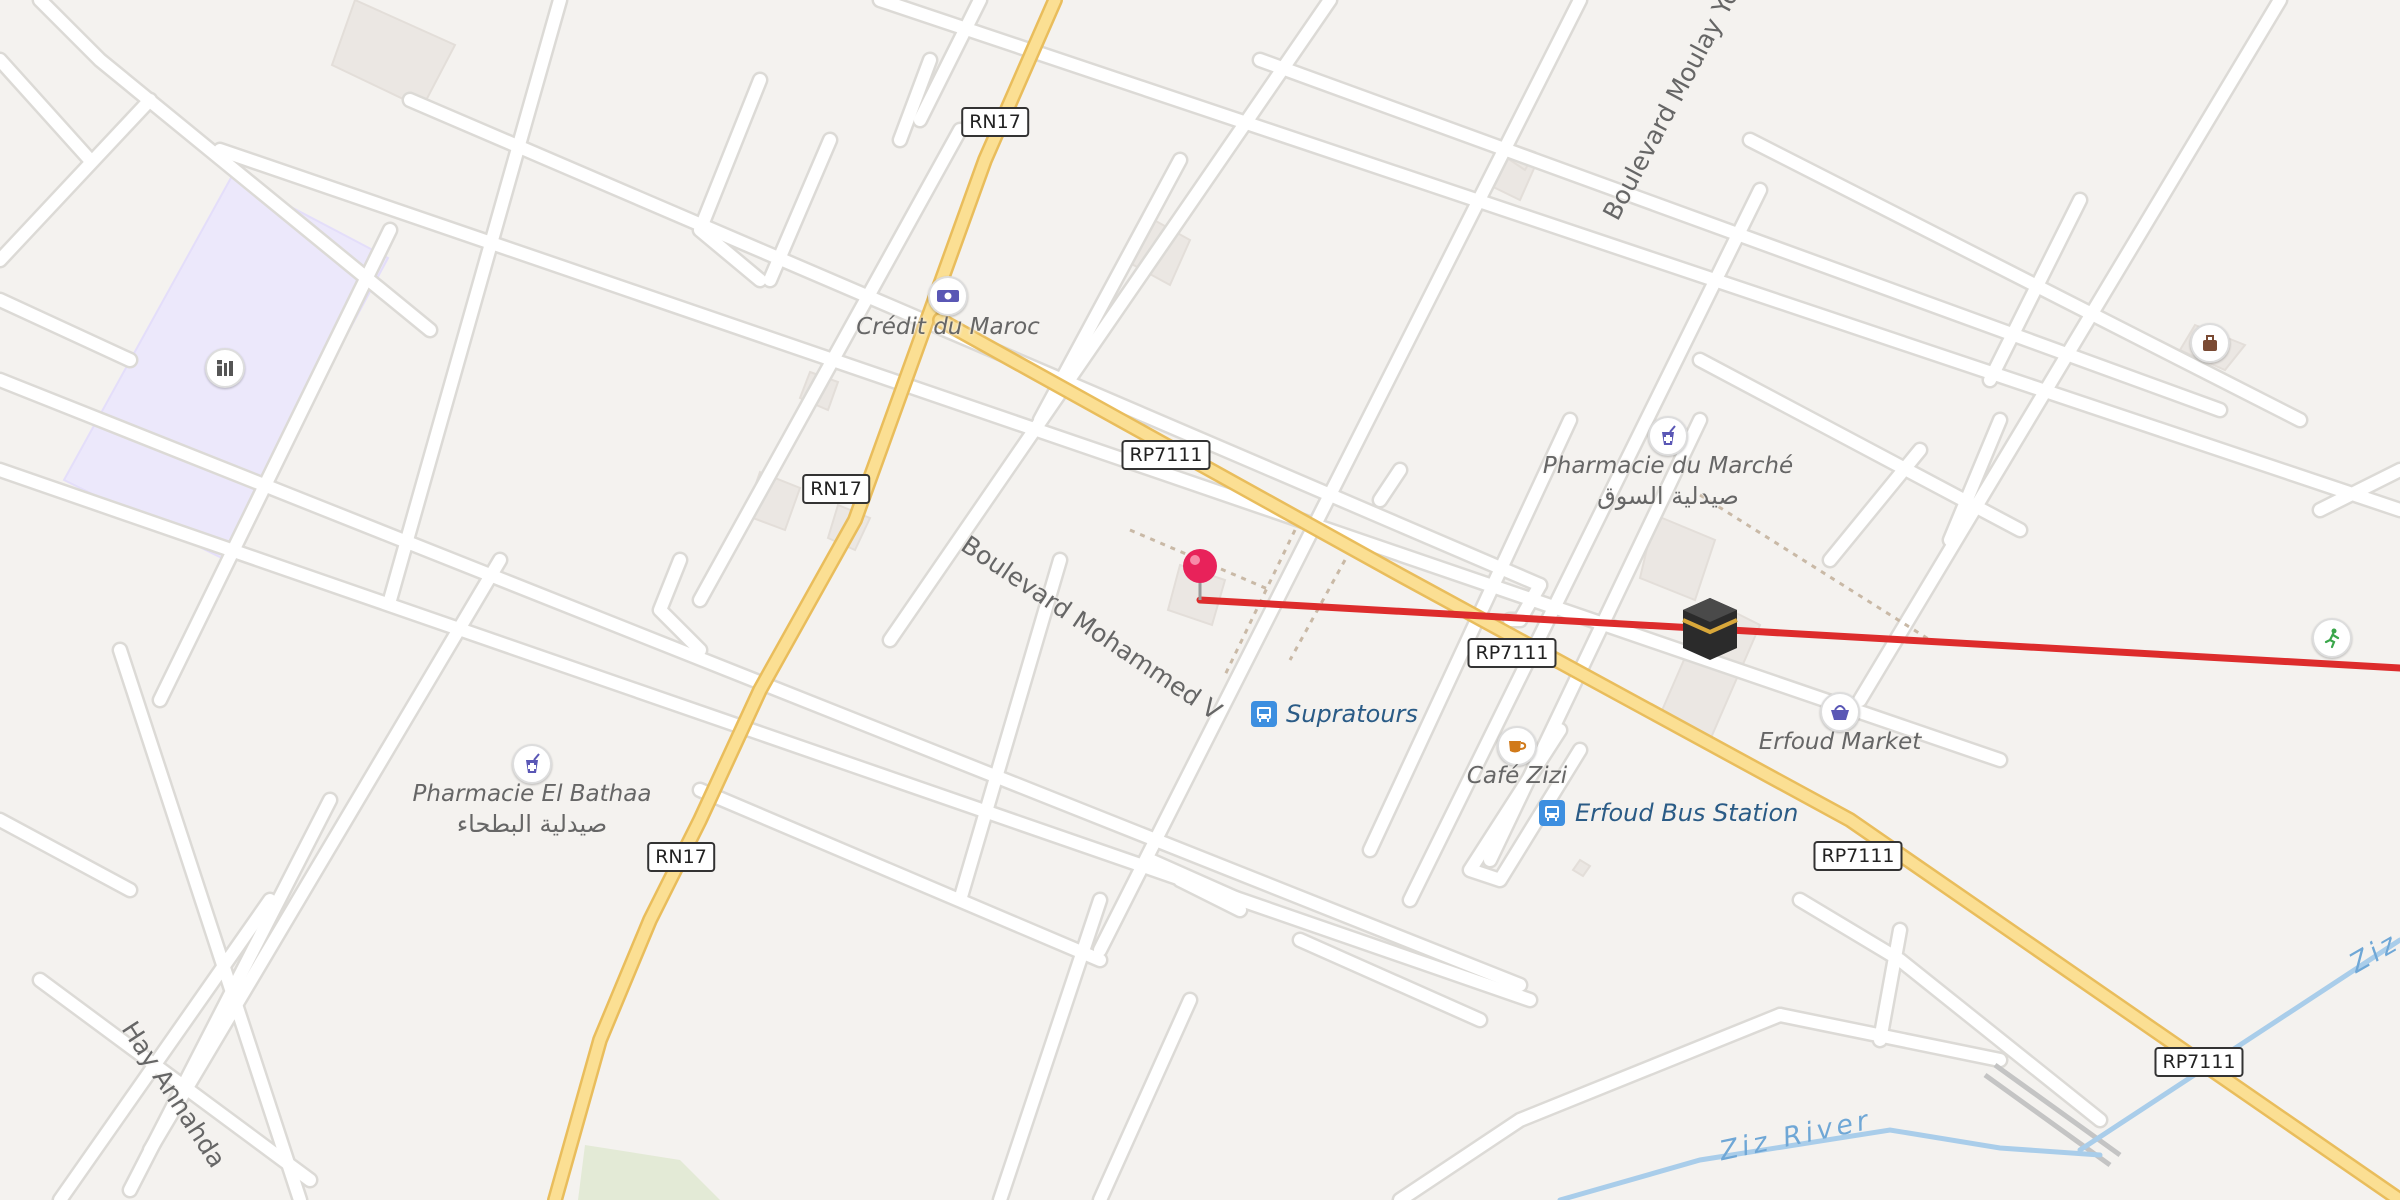 The height and width of the screenshot is (1200, 2400). I want to click on poi-label-pharmacie-du-marche-ar: صيدلية السوق, so click(1668, 496).